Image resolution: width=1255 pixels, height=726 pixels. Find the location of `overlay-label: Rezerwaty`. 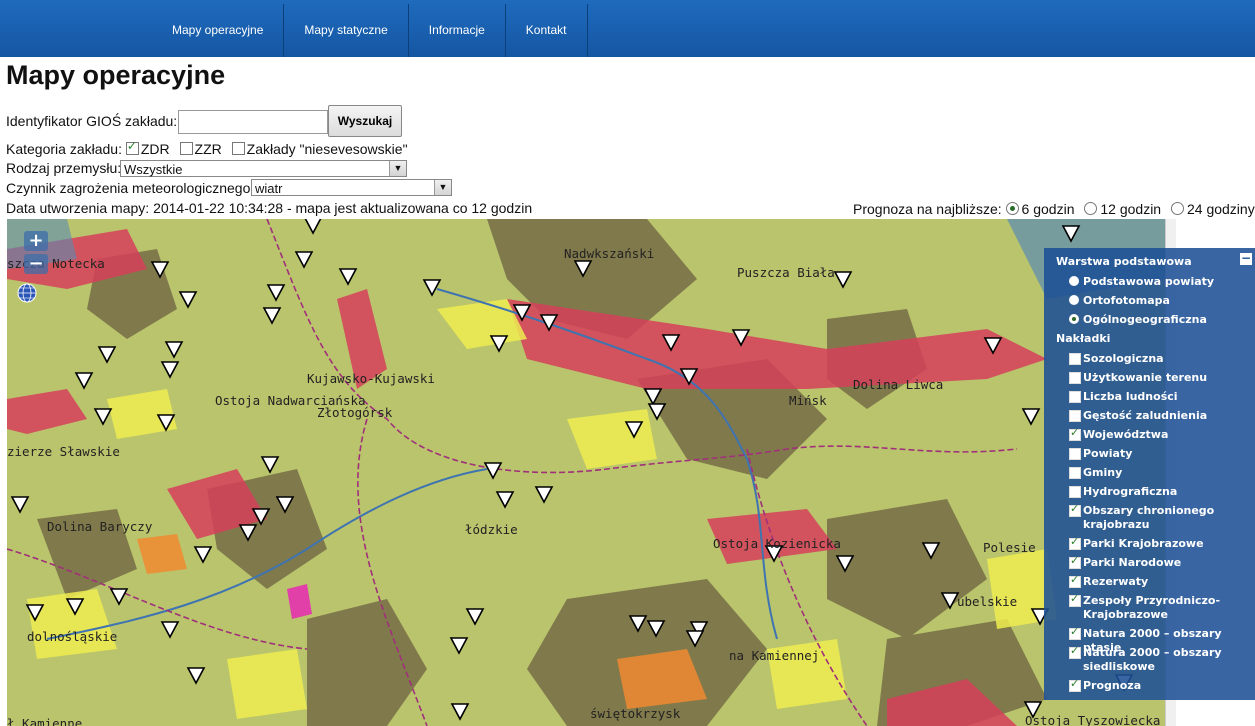

overlay-label: Rezerwaty is located at coordinates (1116, 581).